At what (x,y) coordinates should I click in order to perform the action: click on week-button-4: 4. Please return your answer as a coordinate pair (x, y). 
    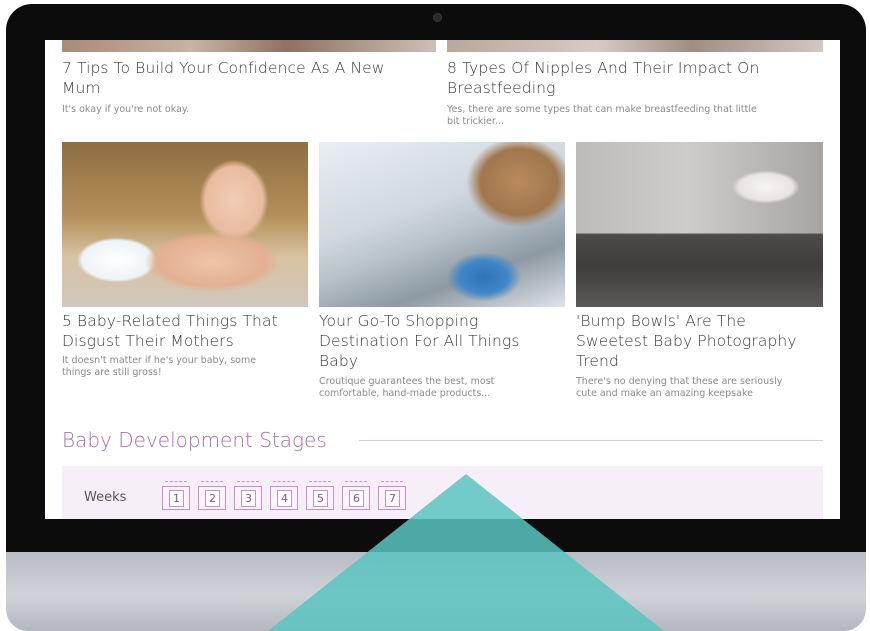
    Looking at the image, I should click on (284, 495).